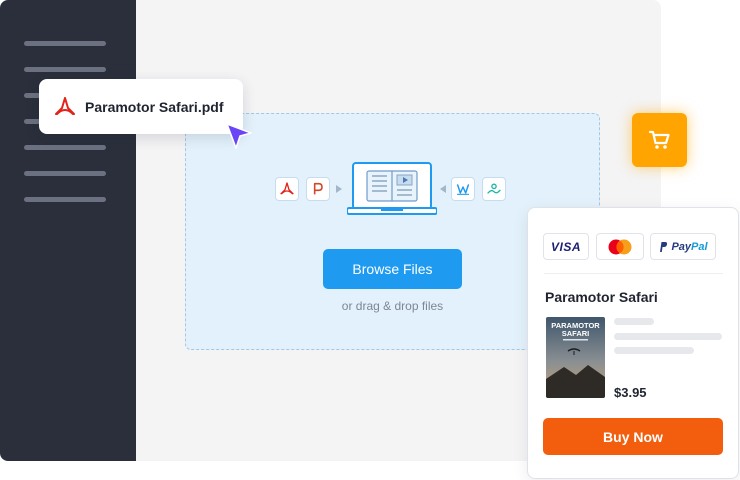  Describe the element at coordinates (392, 269) in the screenshot. I see `browse-files-button: Browse Files` at that location.